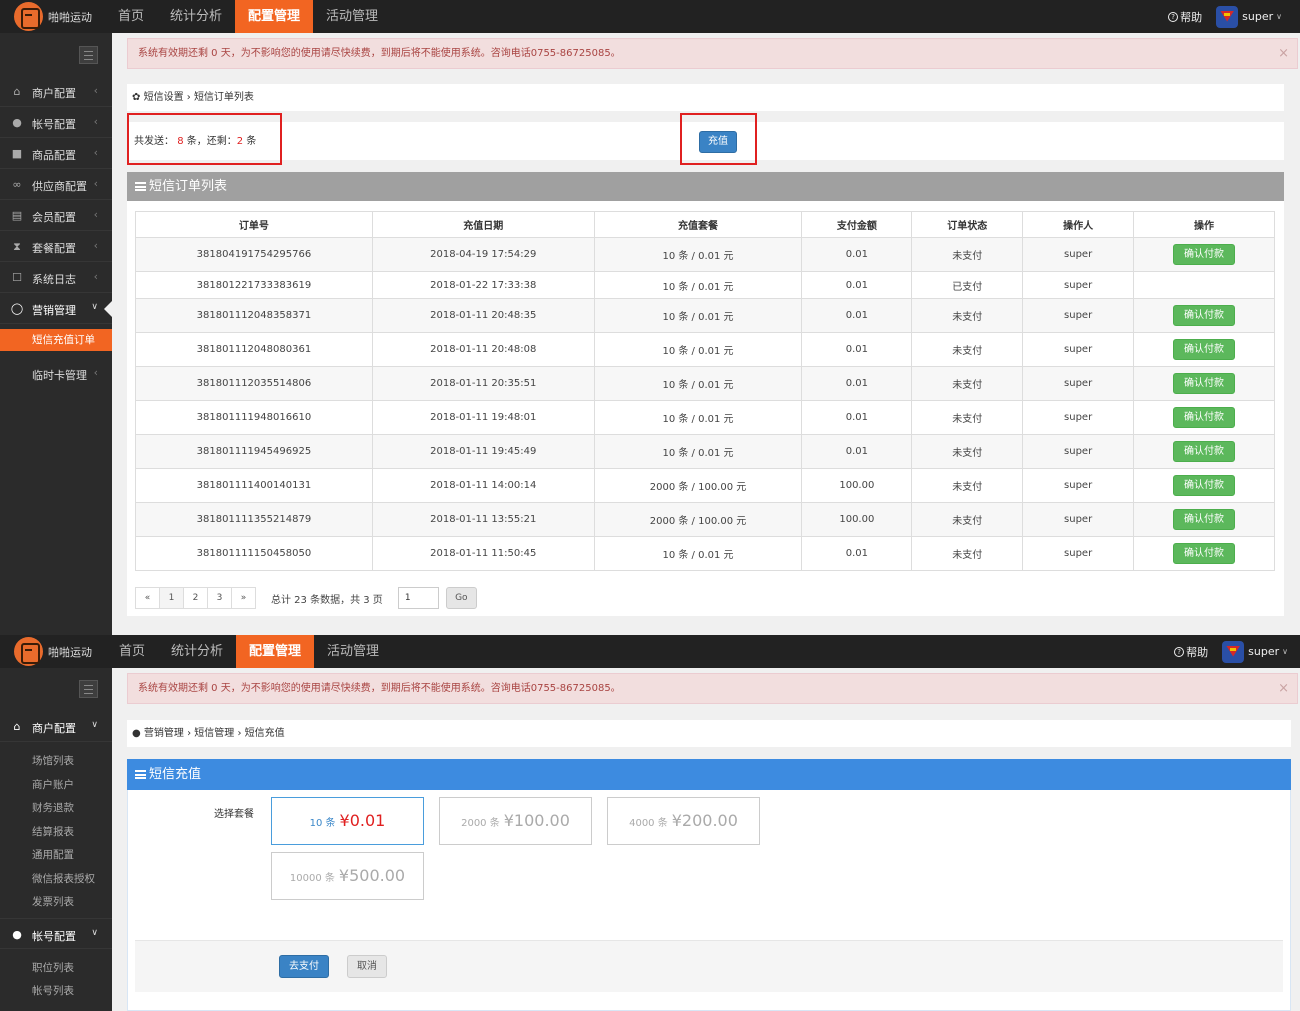  What do you see at coordinates (17, 246) in the screenshot?
I see `hourglass-icon: ⧗` at bounding box center [17, 246].